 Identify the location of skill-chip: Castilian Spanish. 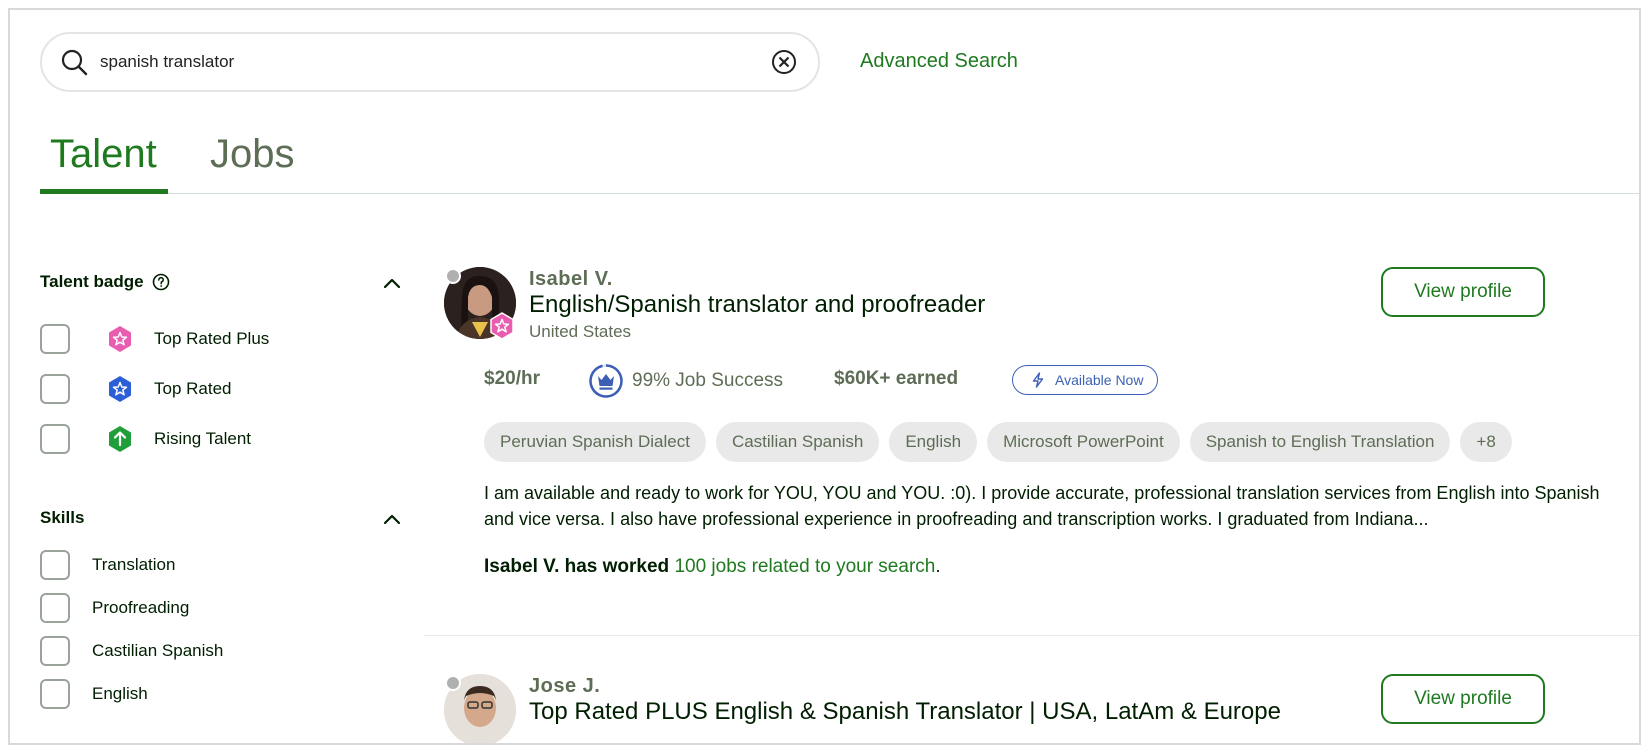
(797, 442).